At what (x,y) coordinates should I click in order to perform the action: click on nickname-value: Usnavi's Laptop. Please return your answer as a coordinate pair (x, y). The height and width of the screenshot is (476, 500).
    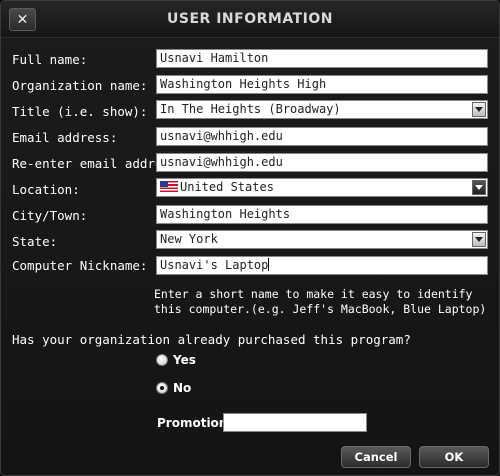
    Looking at the image, I should click on (214, 265).